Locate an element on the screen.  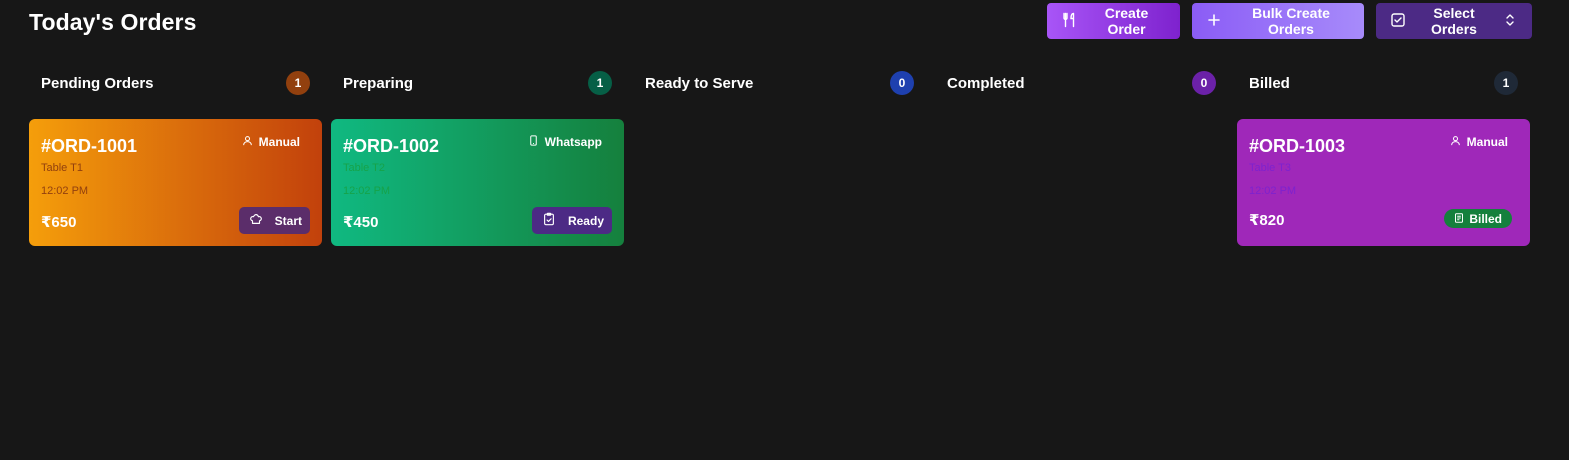
page-title: Today's Orders is located at coordinates (113, 22).